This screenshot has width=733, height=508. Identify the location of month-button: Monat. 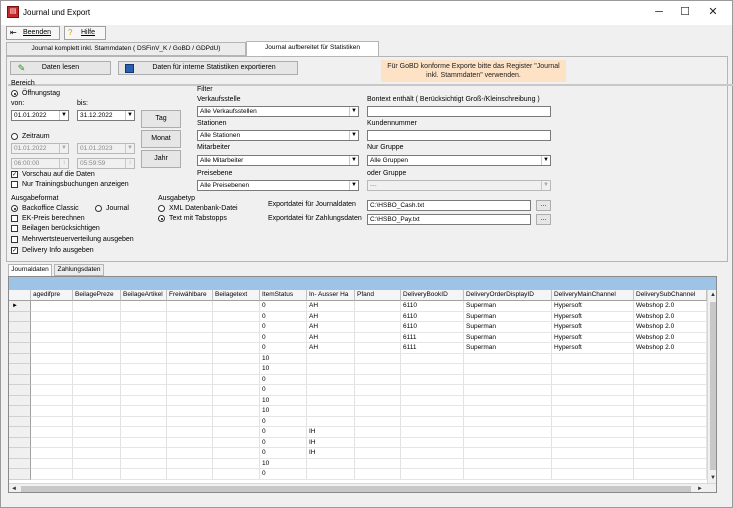
(161, 139).